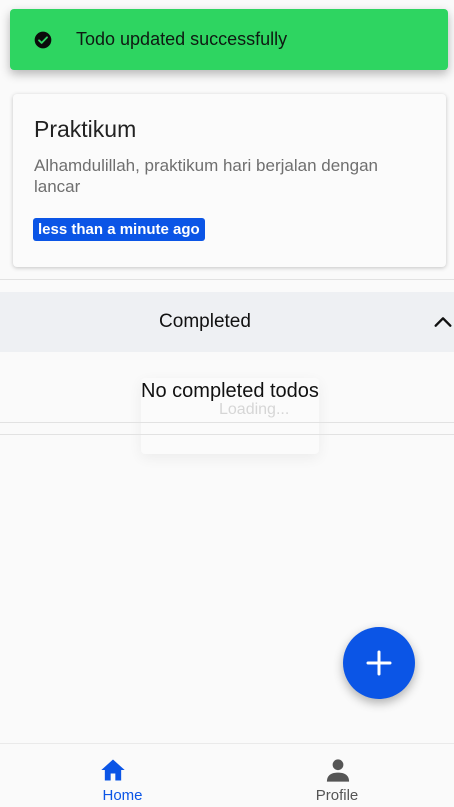 The height and width of the screenshot is (807, 454). I want to click on home-icon, so click(113, 770).